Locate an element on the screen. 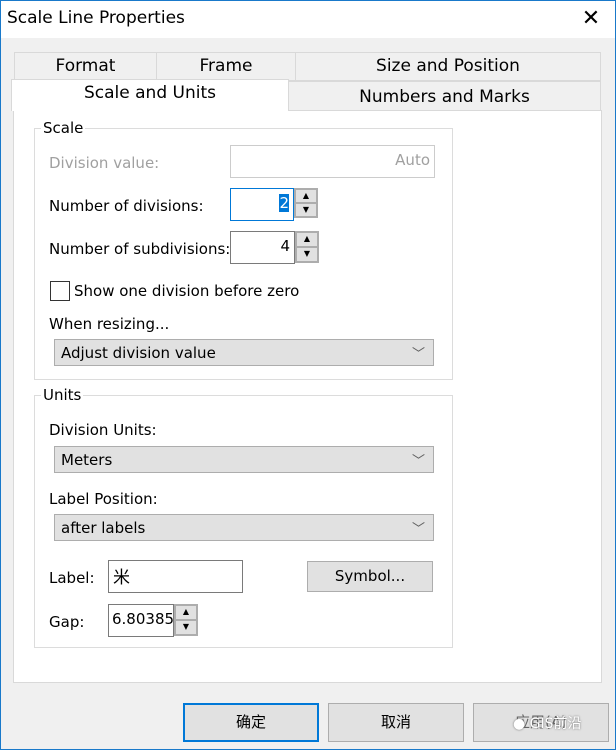 The width and height of the screenshot is (616, 750). watermark: ● GIS前沿 is located at coordinates (547, 723).